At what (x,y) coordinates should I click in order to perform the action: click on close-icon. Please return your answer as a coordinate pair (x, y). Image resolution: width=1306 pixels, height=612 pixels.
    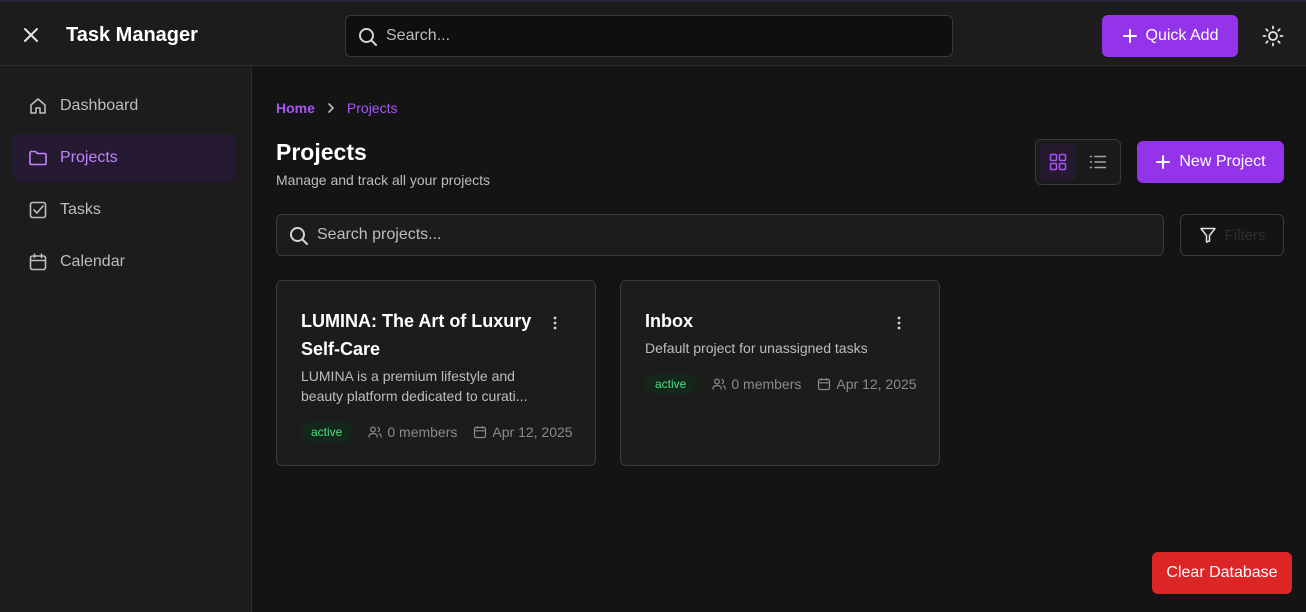
    Looking at the image, I should click on (31, 35).